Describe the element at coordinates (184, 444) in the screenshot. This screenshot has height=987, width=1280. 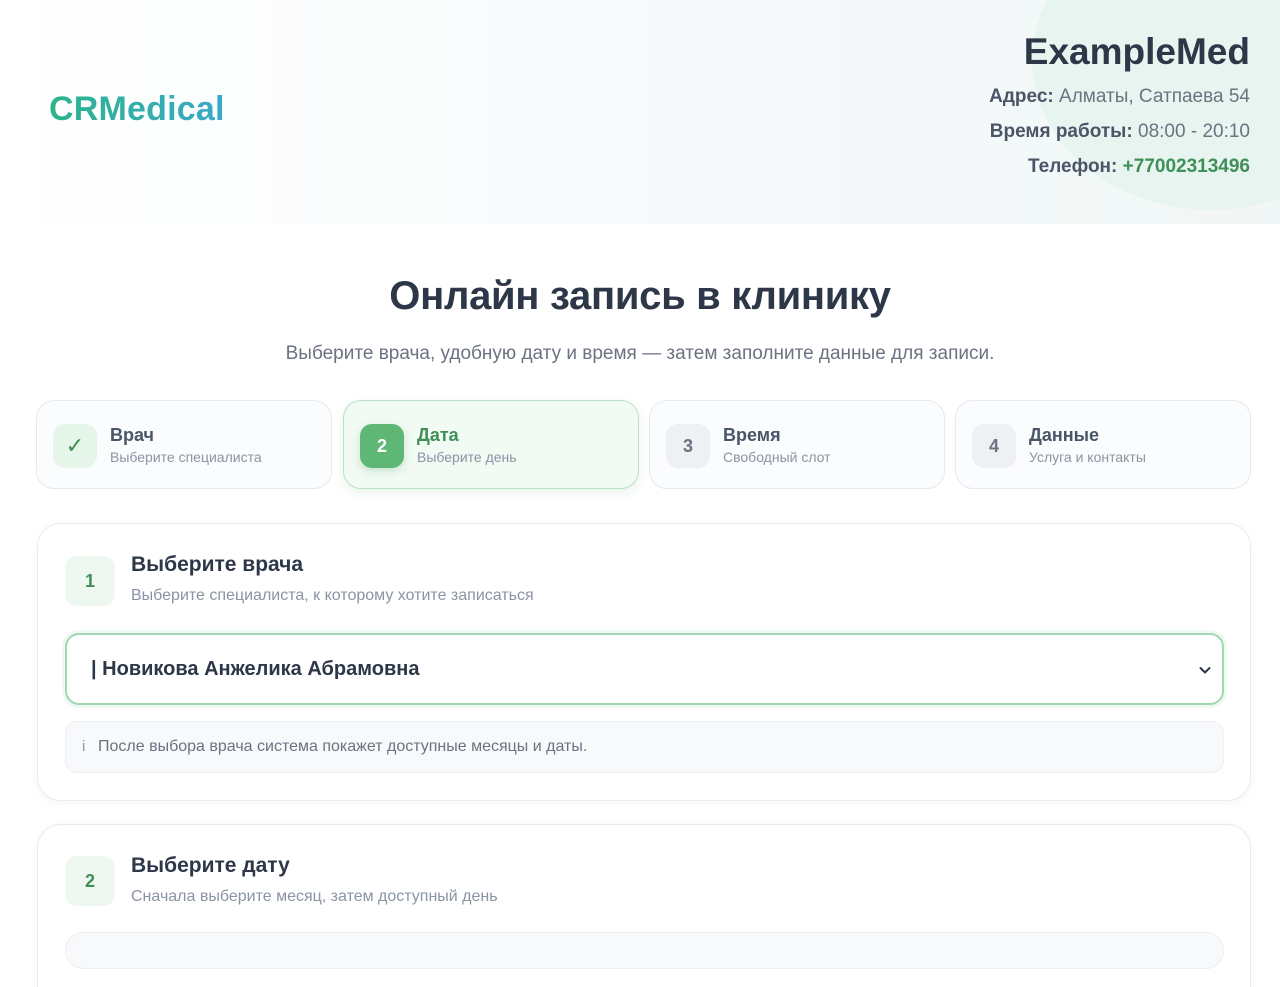
I see `step-doctor: ✓ Врач Выберите специалиста` at that location.